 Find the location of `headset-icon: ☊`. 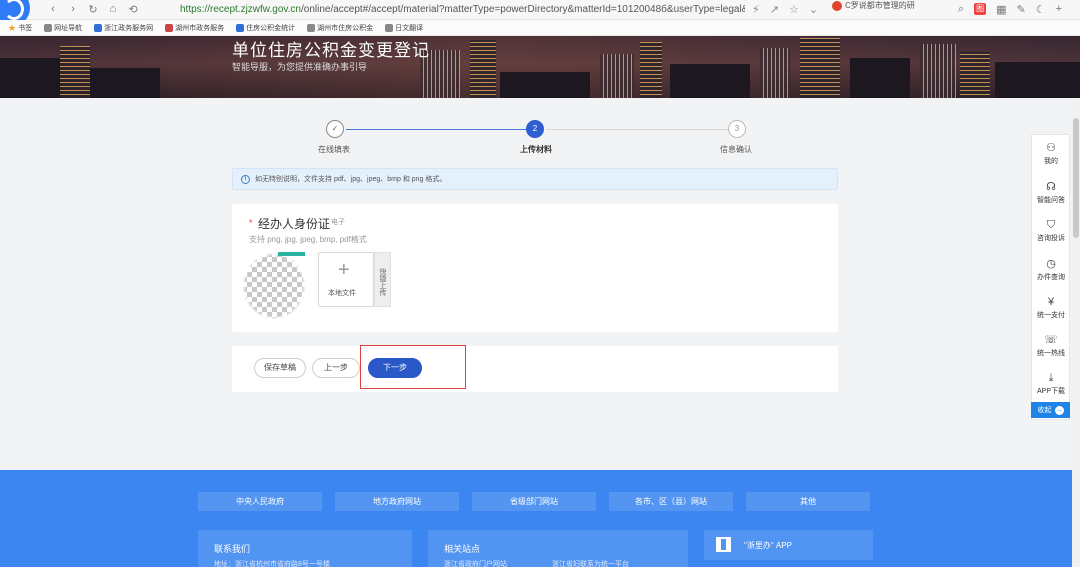

headset-icon: ☊ is located at coordinates (1051, 187).